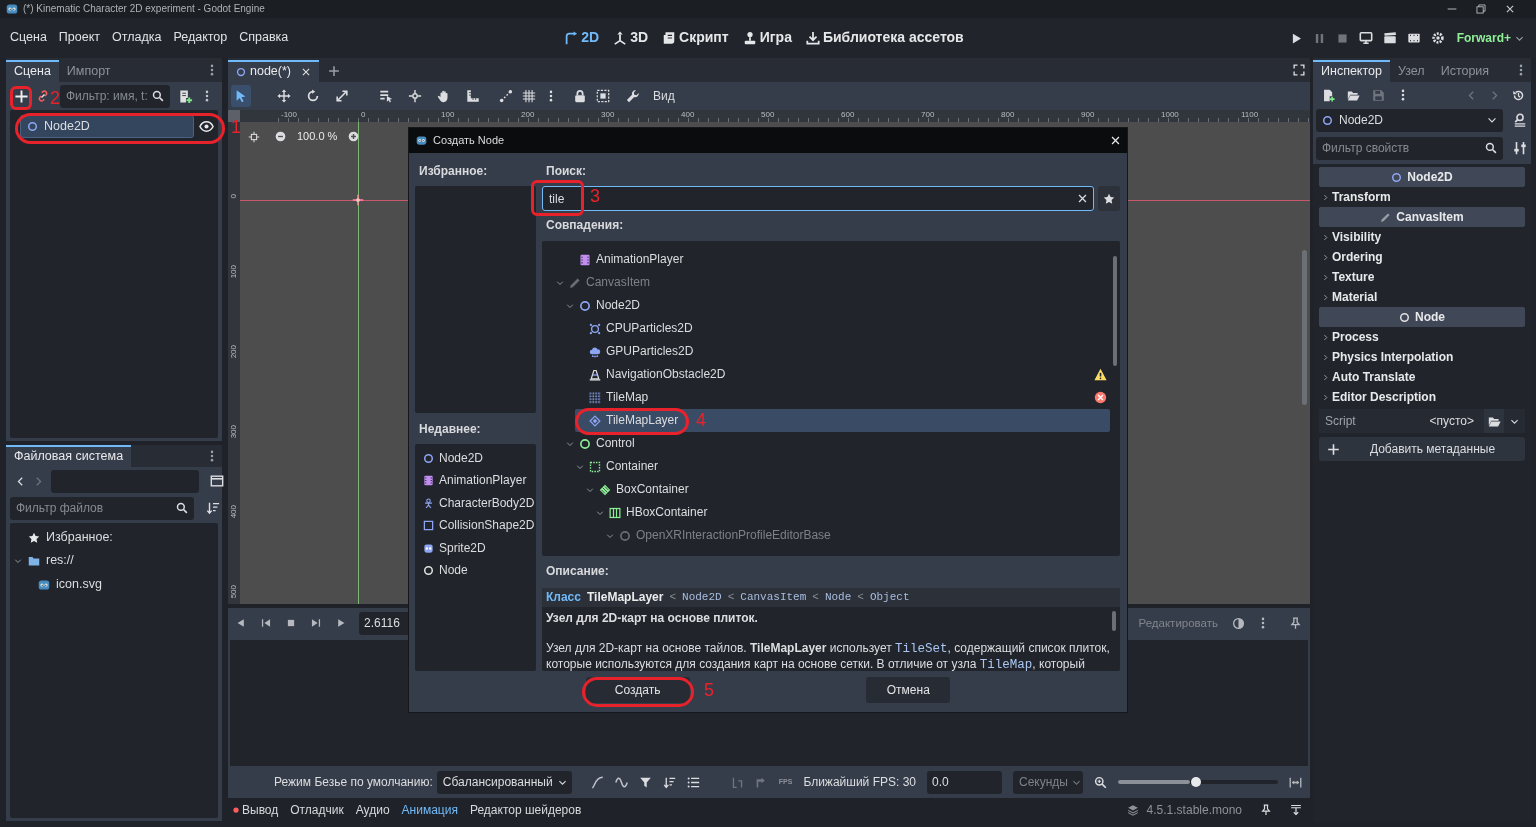 The image size is (1536, 827). I want to click on object-dropdown: Node2D, so click(1409, 120).